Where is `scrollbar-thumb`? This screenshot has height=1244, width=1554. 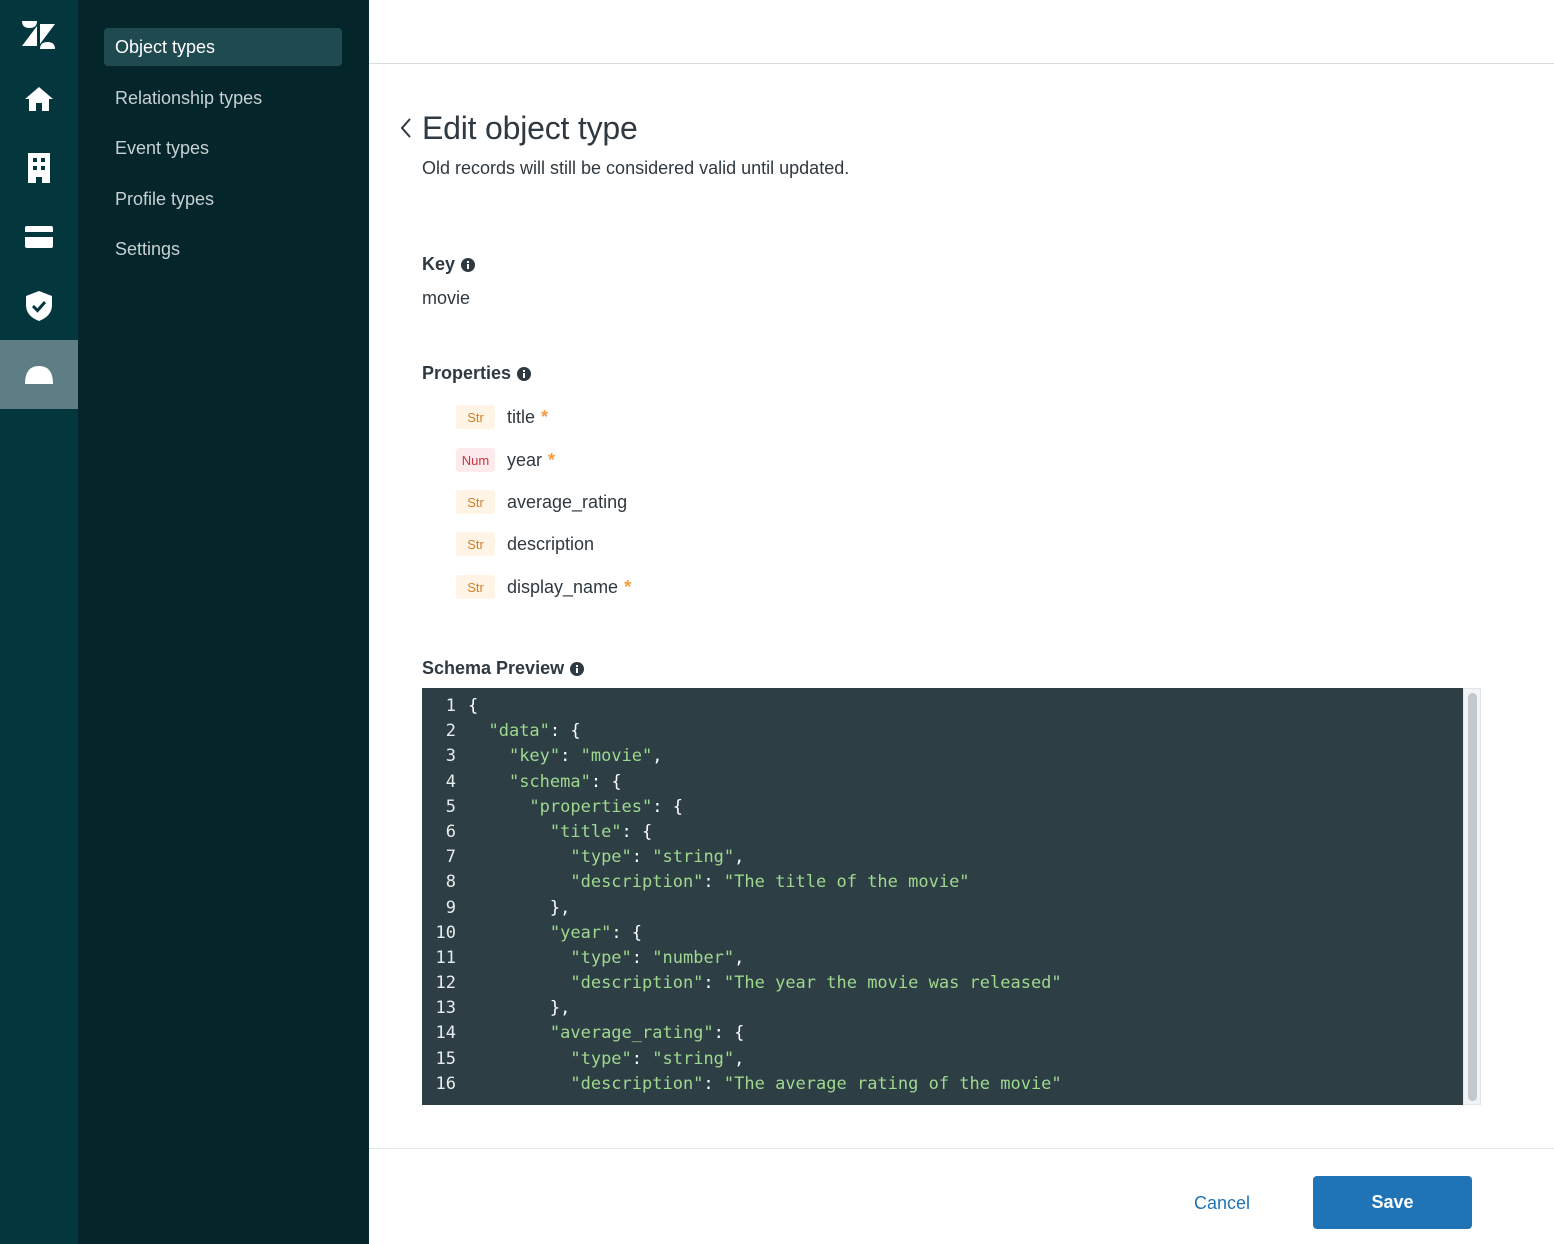
scrollbar-thumb is located at coordinates (1472, 897).